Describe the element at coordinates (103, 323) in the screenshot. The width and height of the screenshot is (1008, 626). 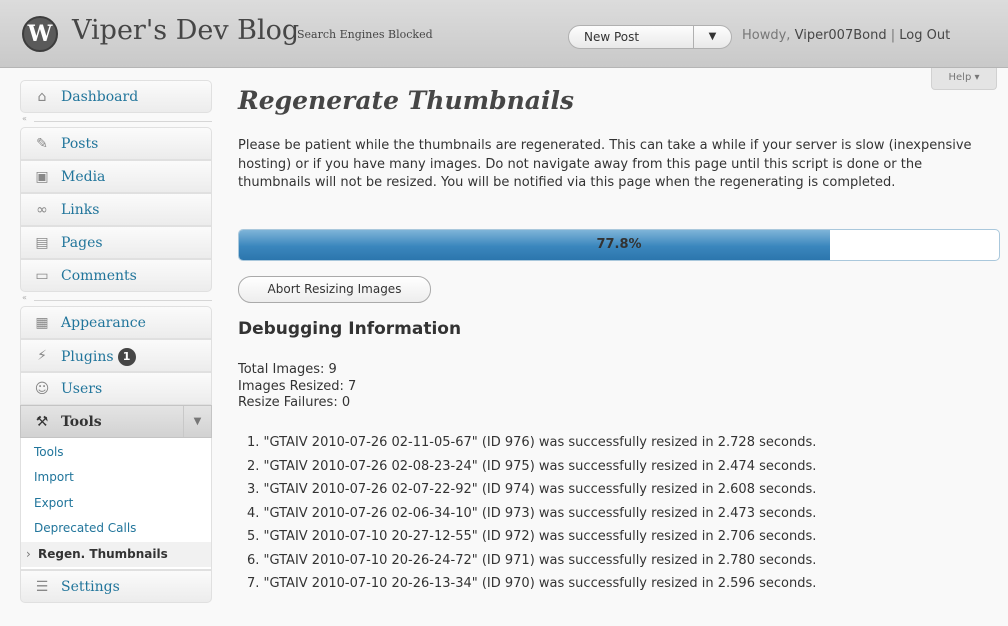
I see `sidebar-item-label: Appearance` at that location.